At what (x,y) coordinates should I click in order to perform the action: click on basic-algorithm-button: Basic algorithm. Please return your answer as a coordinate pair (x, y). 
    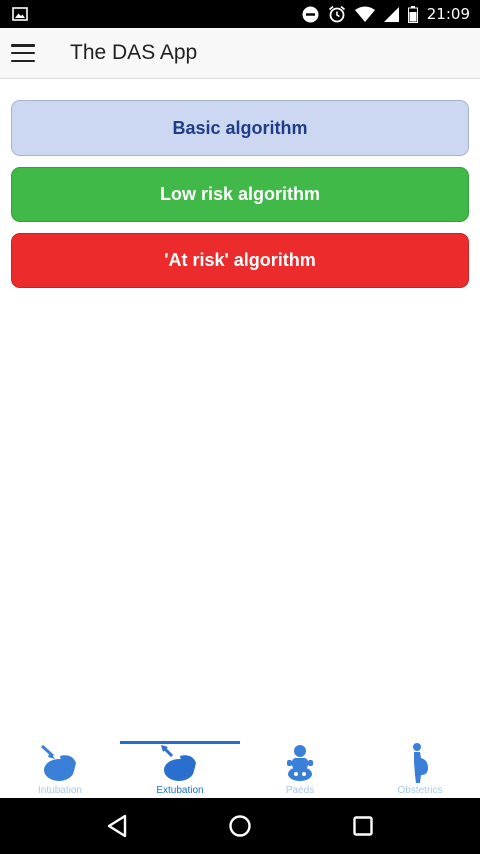
    Looking at the image, I should click on (240, 128).